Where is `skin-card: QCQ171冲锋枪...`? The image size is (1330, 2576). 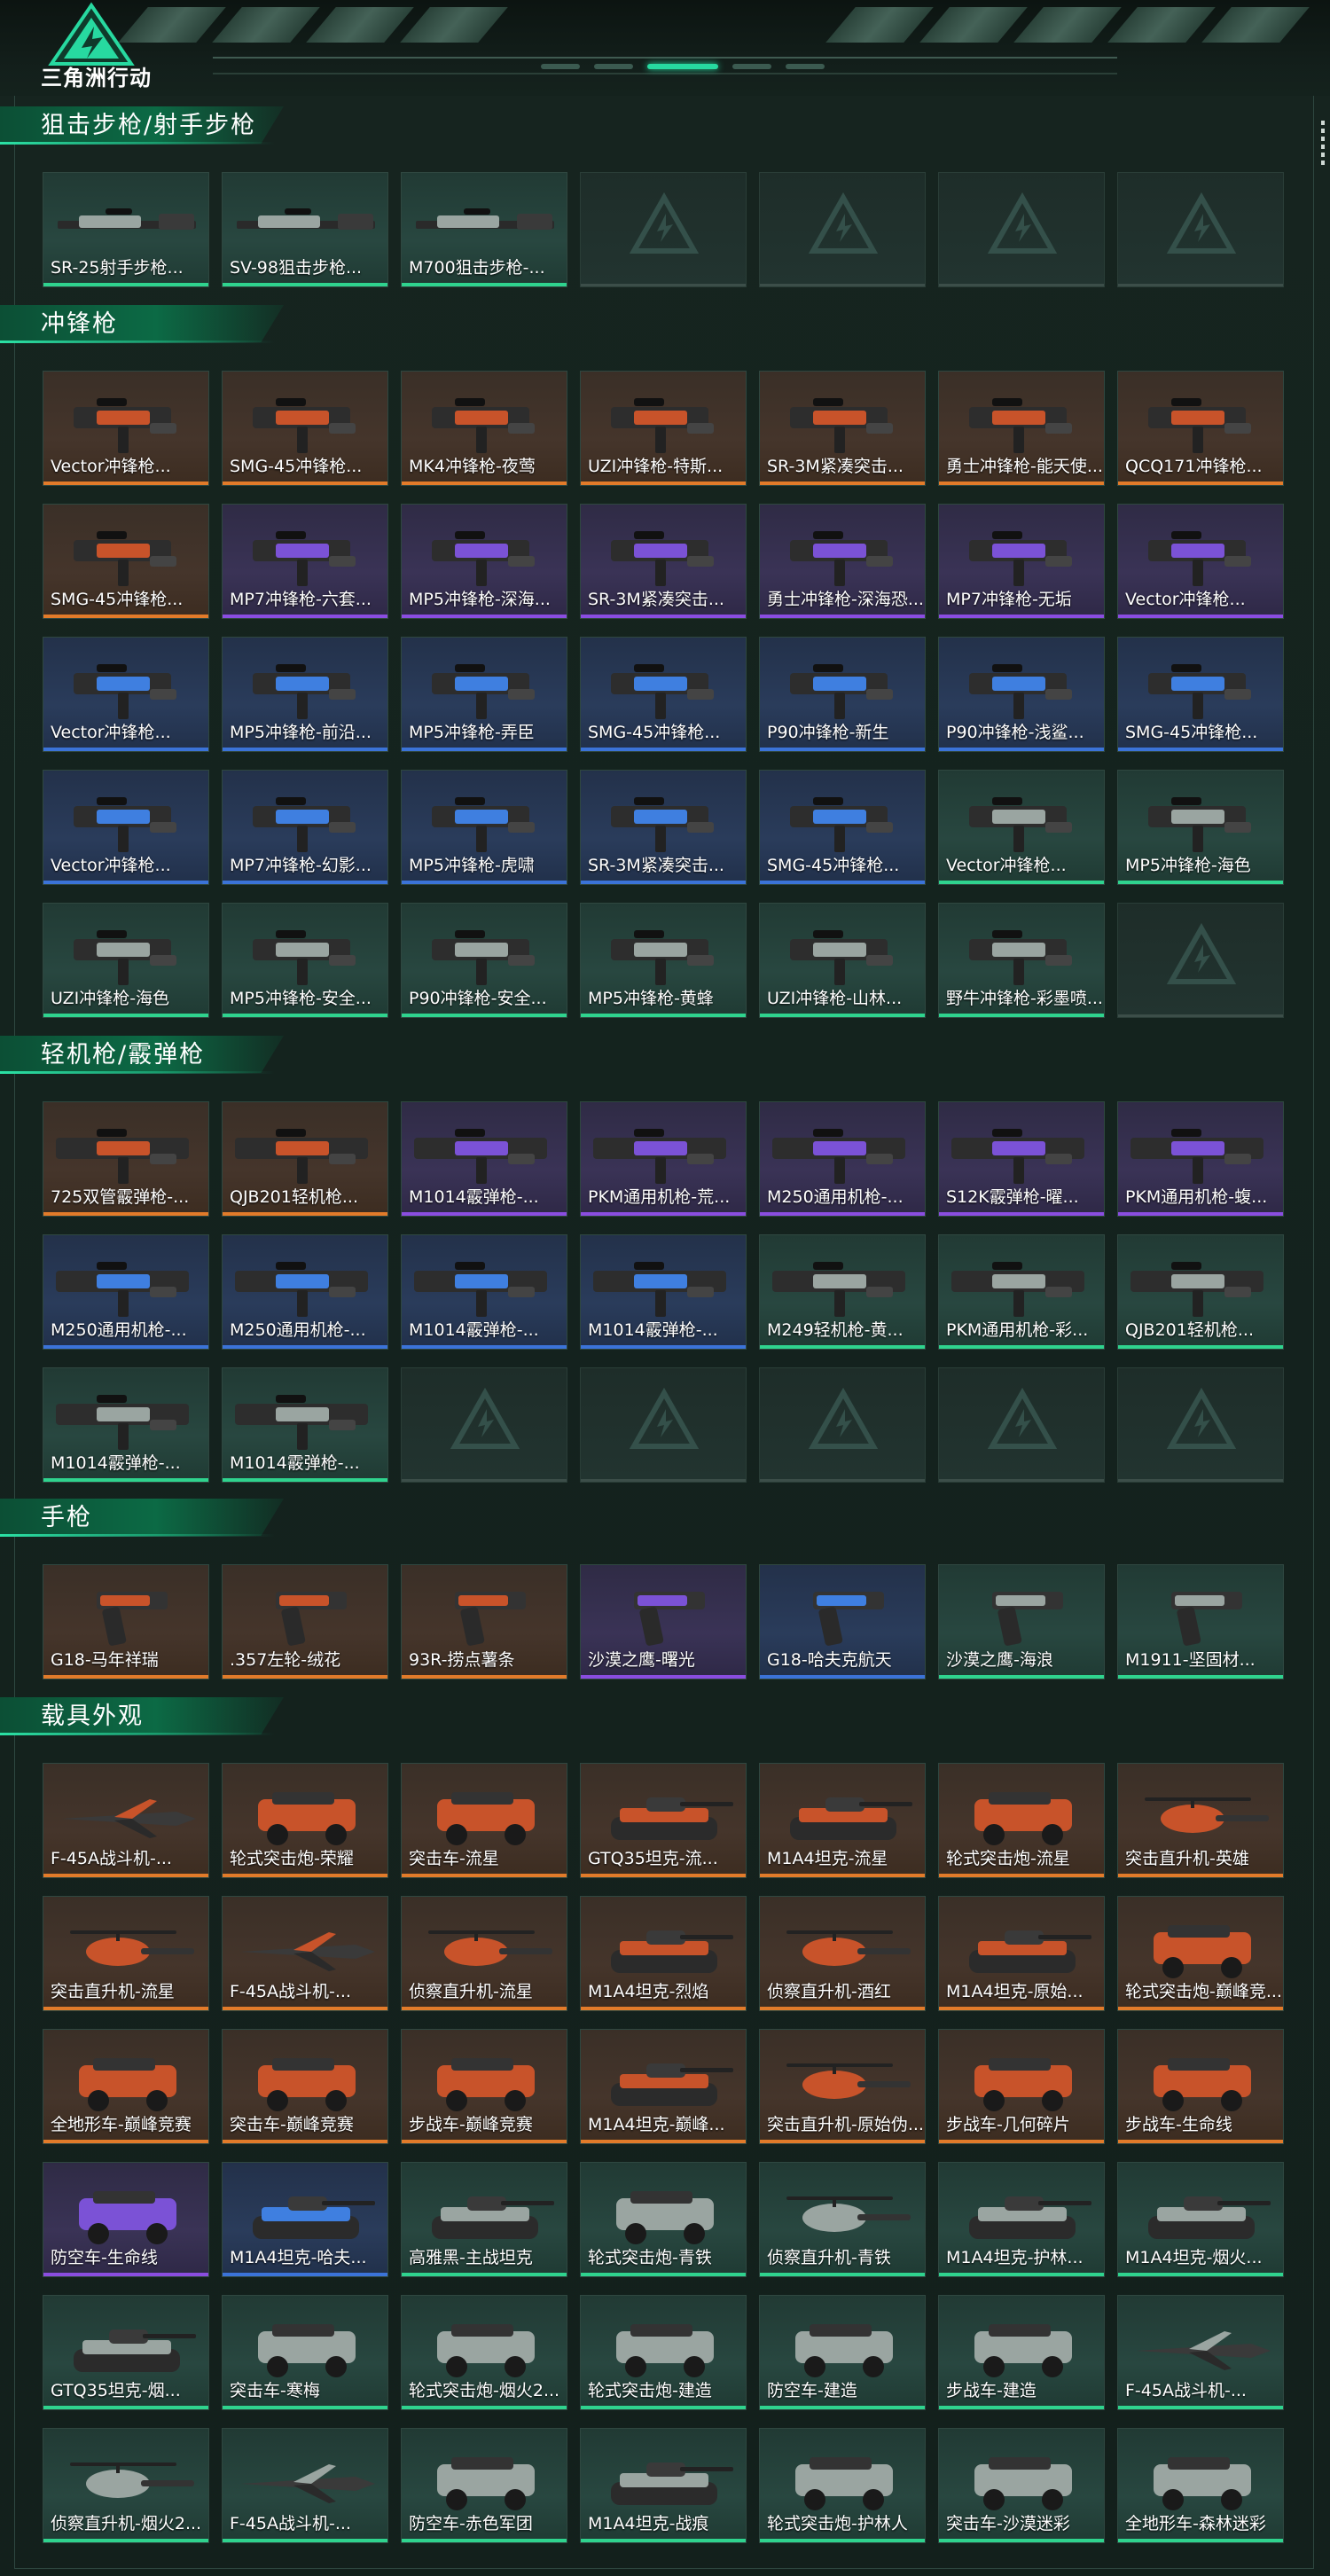 skin-card: QCQ171冲锋枪... is located at coordinates (1201, 428).